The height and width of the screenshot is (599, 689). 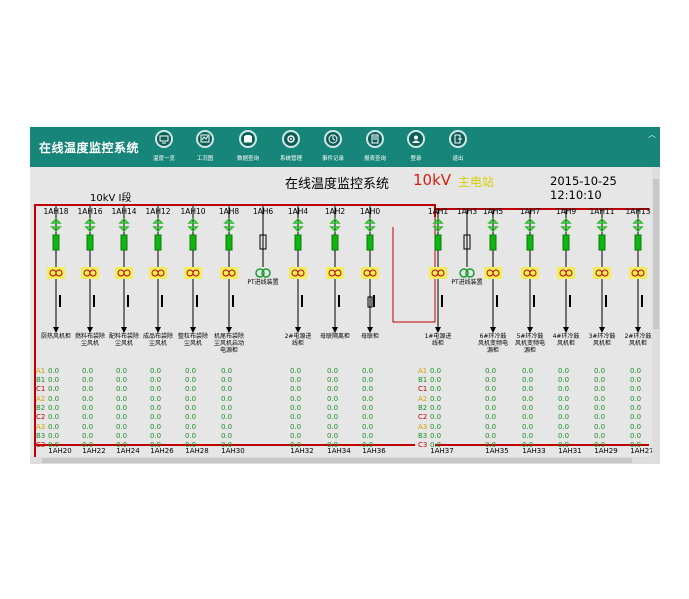 What do you see at coordinates (335, 211) in the screenshot?
I see `feeder-code: 1AH2` at bounding box center [335, 211].